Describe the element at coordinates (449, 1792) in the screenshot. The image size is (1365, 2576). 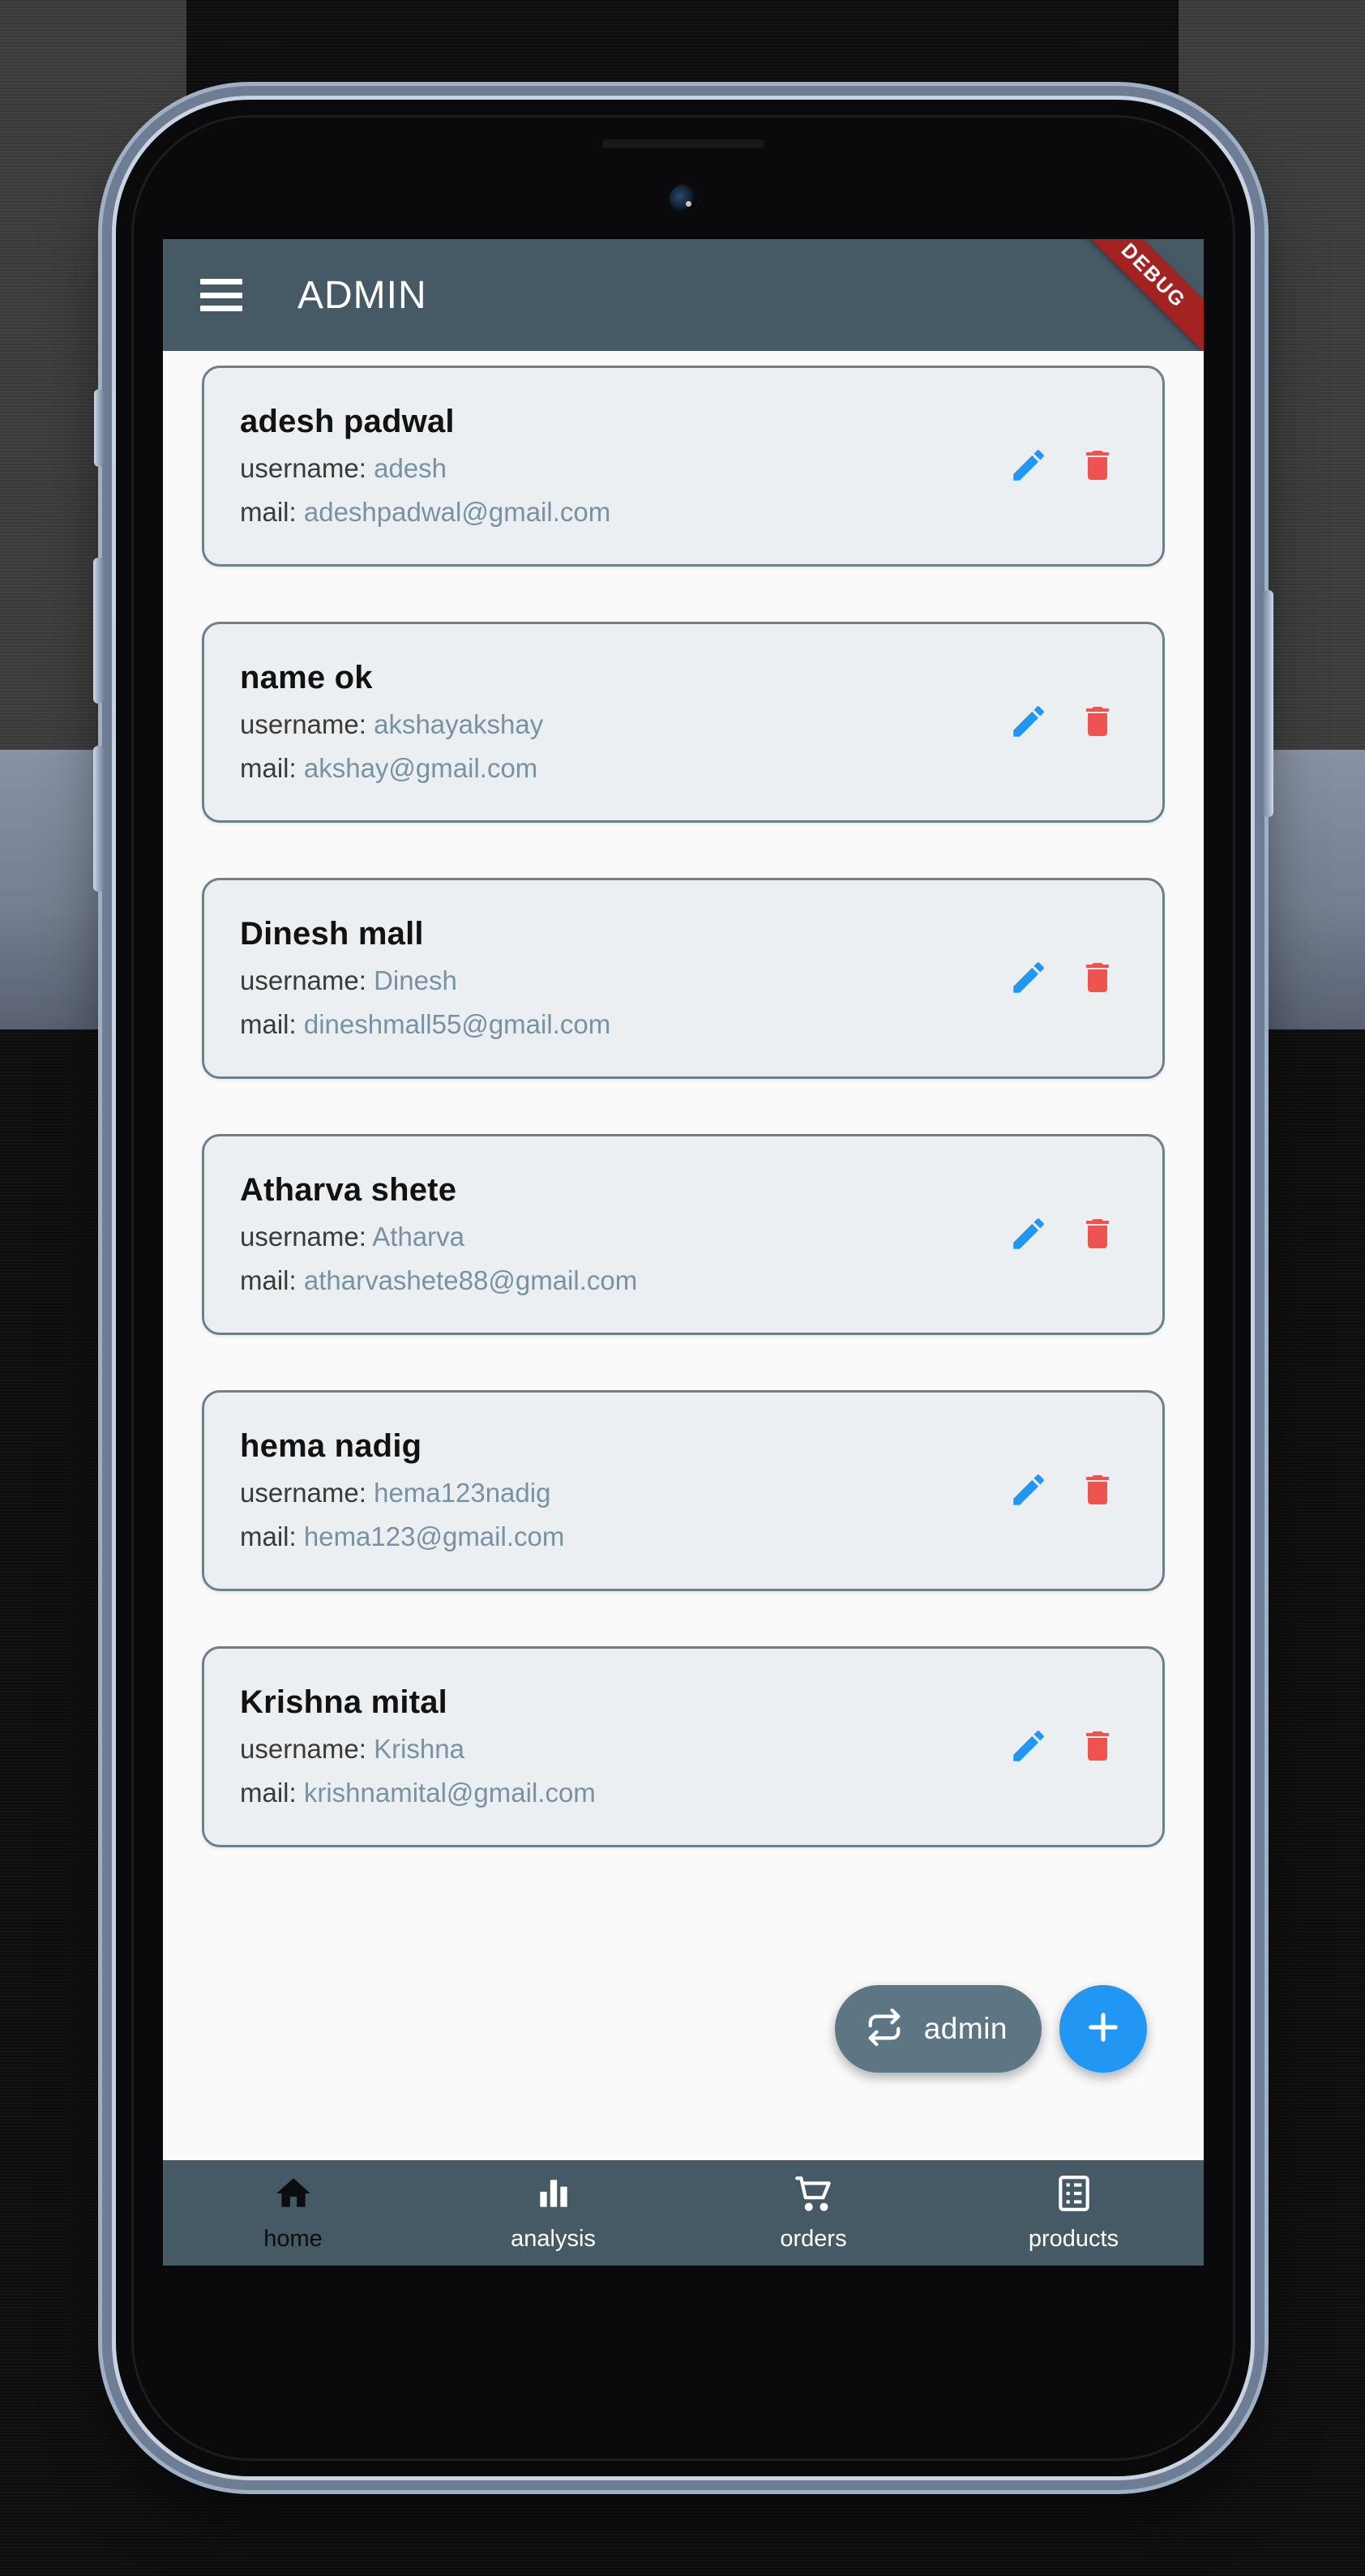
I see `mail-value: krishnamital@gmail.com` at that location.